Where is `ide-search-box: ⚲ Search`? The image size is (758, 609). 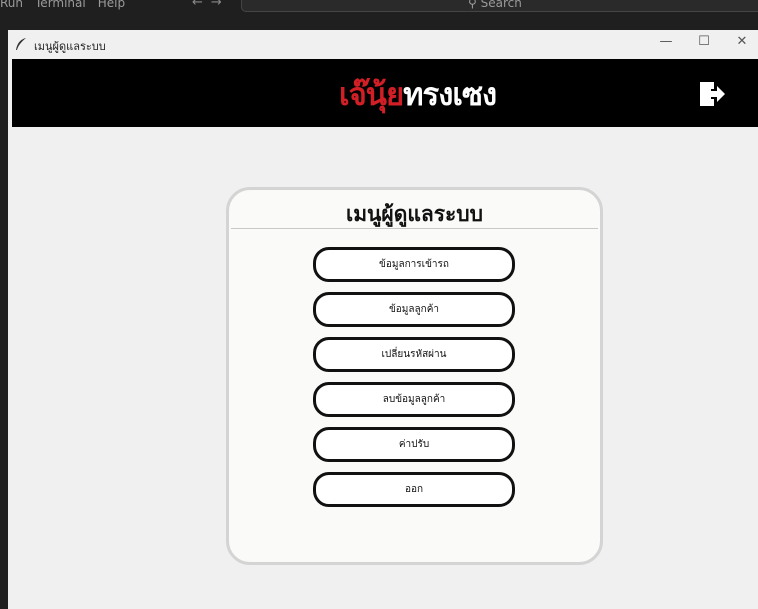
ide-search-box: ⚲ Search is located at coordinates (499, 6).